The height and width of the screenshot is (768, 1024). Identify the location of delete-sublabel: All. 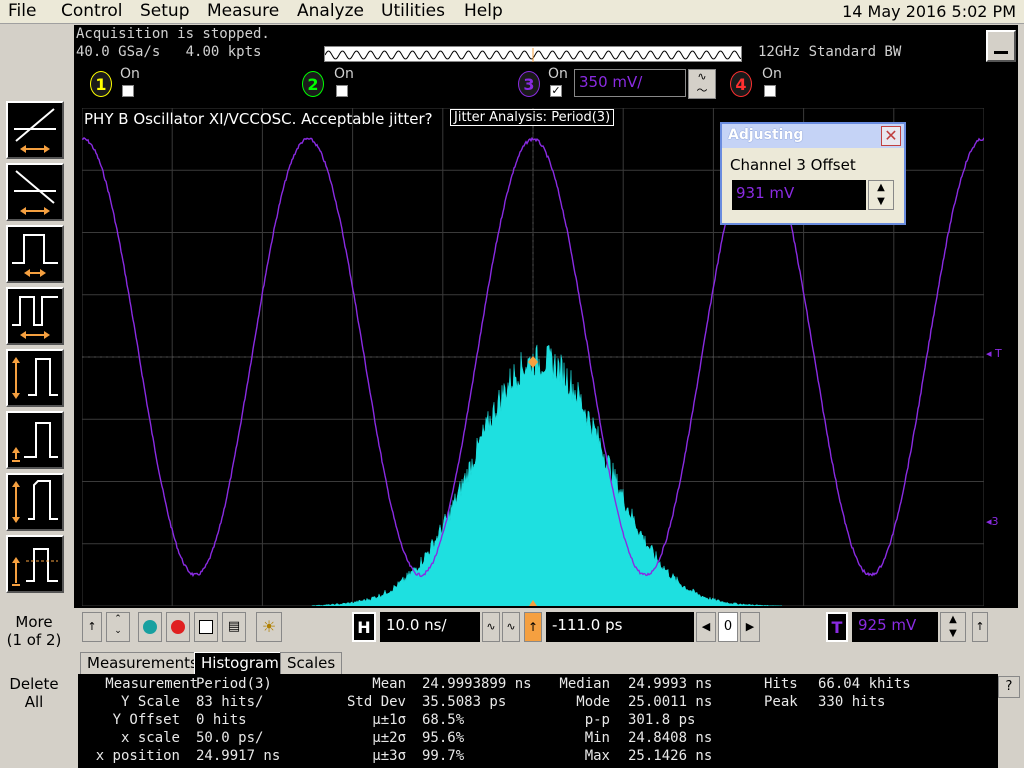
(34, 702).